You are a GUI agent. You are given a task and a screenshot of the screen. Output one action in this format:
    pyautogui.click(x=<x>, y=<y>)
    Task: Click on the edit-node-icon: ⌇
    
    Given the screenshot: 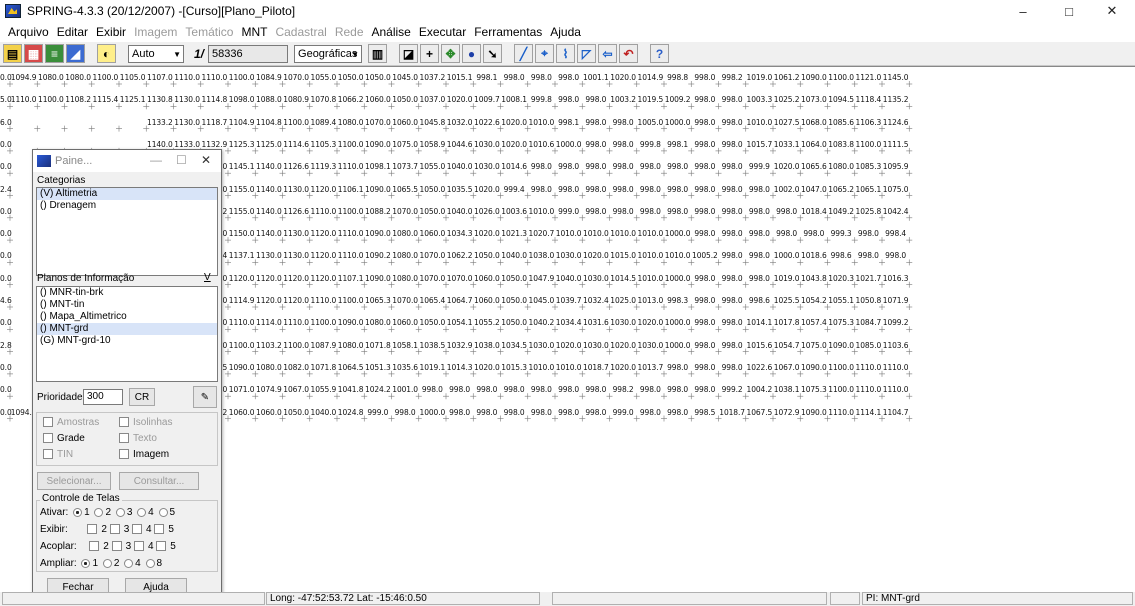 What is the action you would take?
    pyautogui.click(x=566, y=53)
    